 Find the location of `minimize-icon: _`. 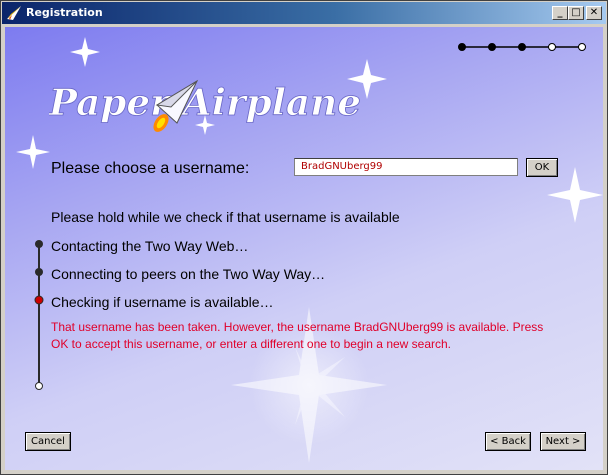

minimize-icon: _ is located at coordinates (560, 12).